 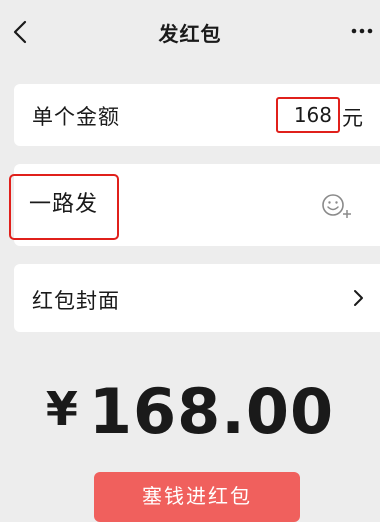 I want to click on currency-symbol: ¥, so click(x=62, y=409).